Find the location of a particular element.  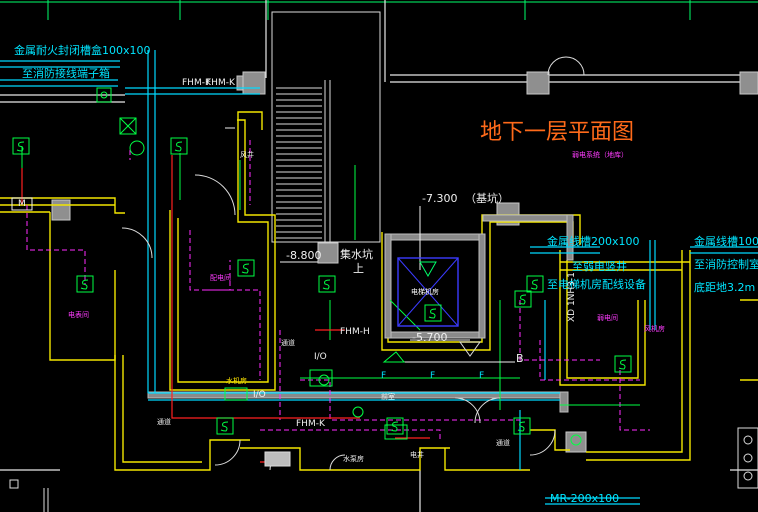

tray-label-2: 金属线槽200x100 is located at coordinates (593, 241).